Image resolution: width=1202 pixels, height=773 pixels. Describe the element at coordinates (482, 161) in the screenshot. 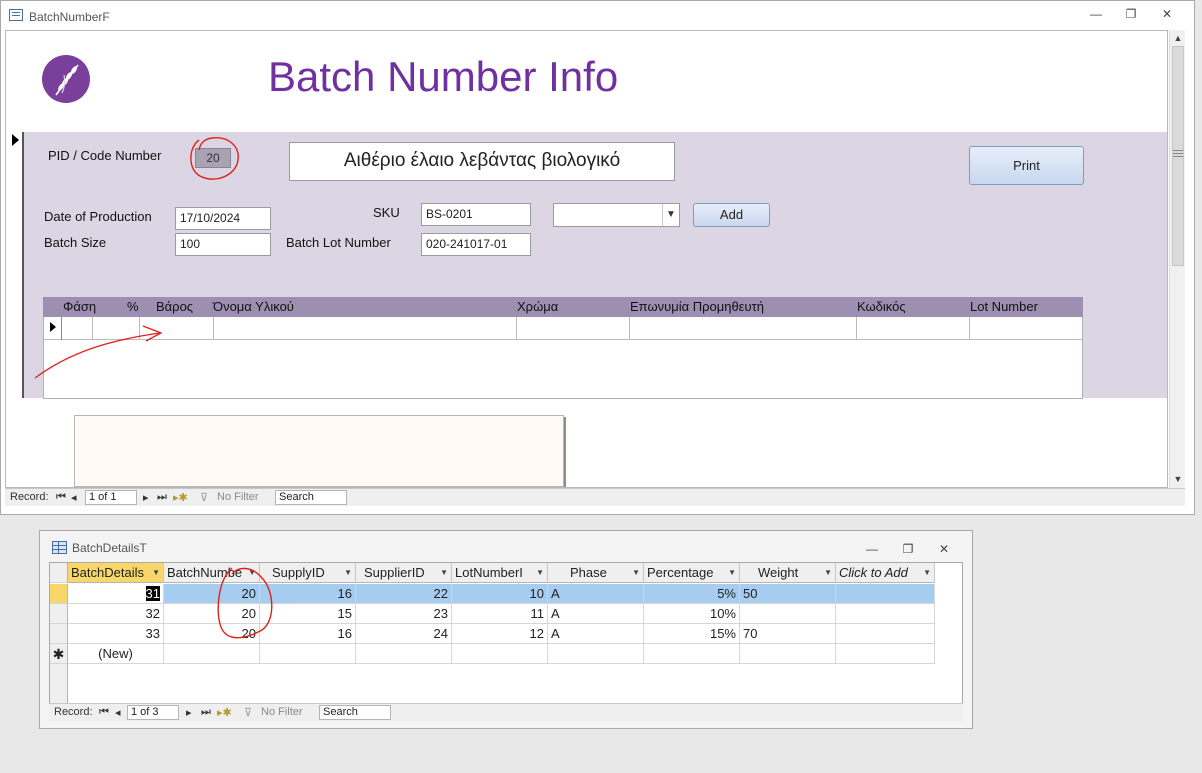

I see `product-name-field: Αιθέριο έλαιο λεβάντας βιολογικό` at that location.